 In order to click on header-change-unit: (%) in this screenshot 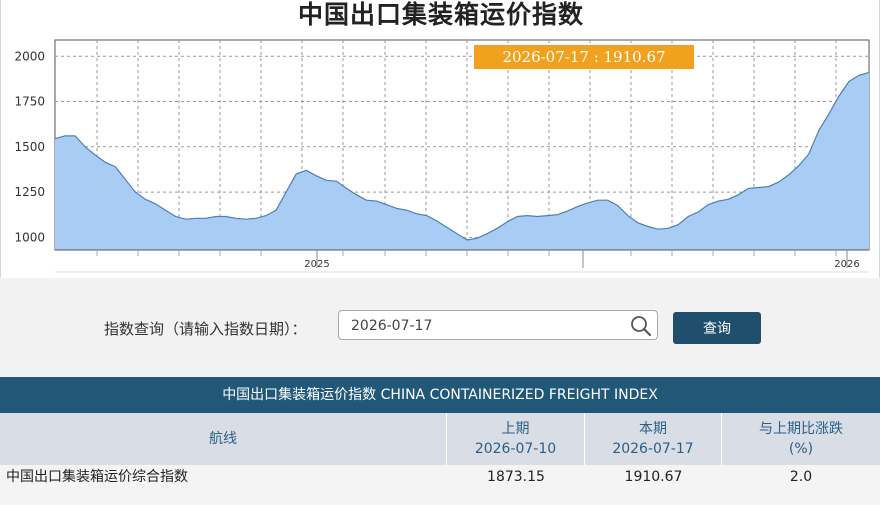, I will do `click(801, 449)`.